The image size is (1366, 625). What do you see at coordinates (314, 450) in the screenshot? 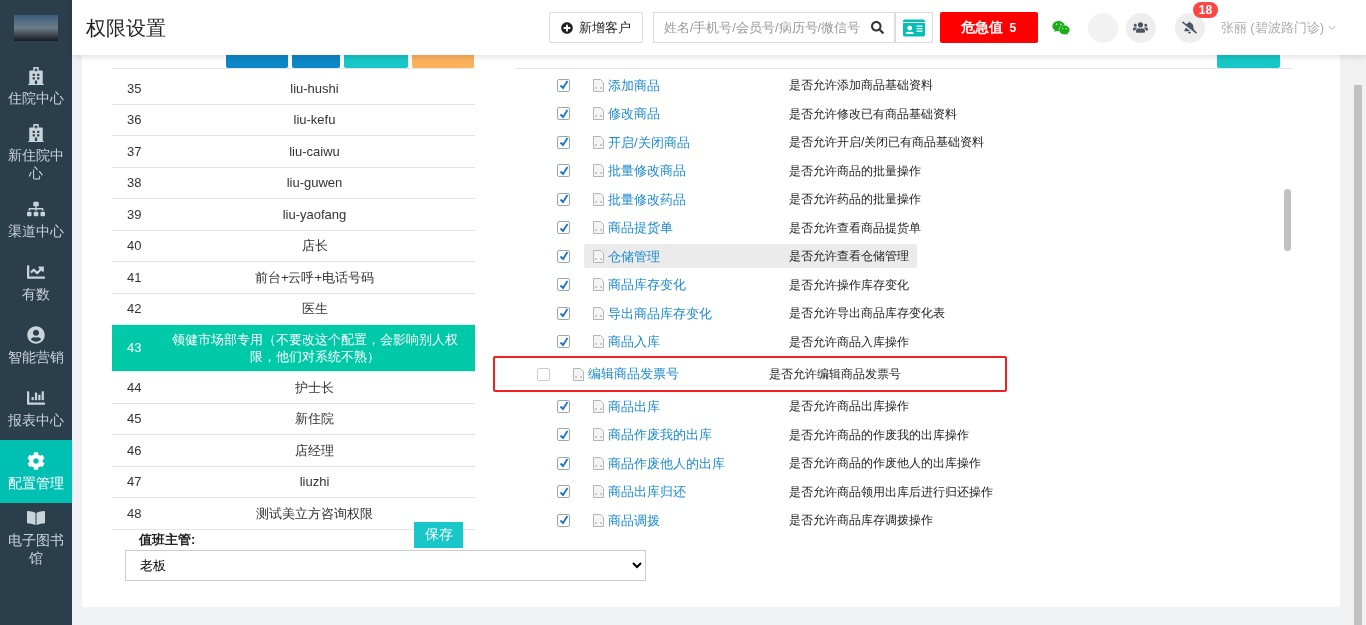
I see `role-name: 店经理` at bounding box center [314, 450].